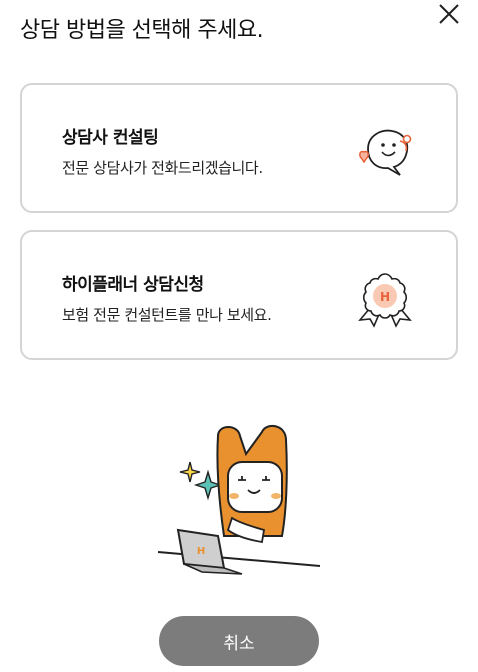  I want to click on close-button, so click(449, 14).